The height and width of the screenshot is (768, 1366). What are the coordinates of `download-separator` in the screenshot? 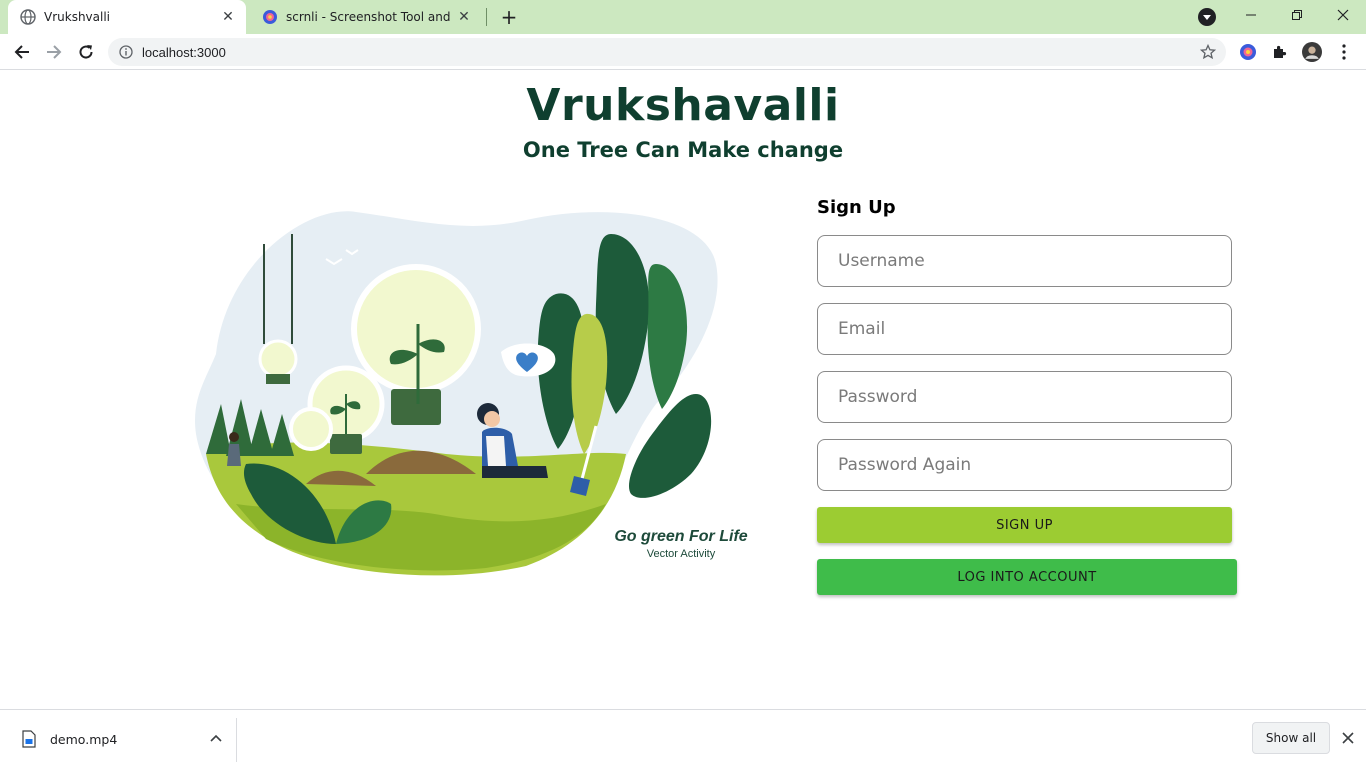 It's located at (236, 740).